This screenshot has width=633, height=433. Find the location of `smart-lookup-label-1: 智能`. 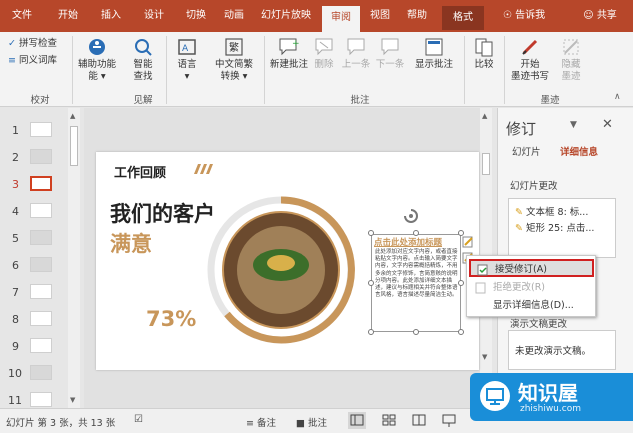

smart-lookup-label-1: 智能 is located at coordinates (143, 64).